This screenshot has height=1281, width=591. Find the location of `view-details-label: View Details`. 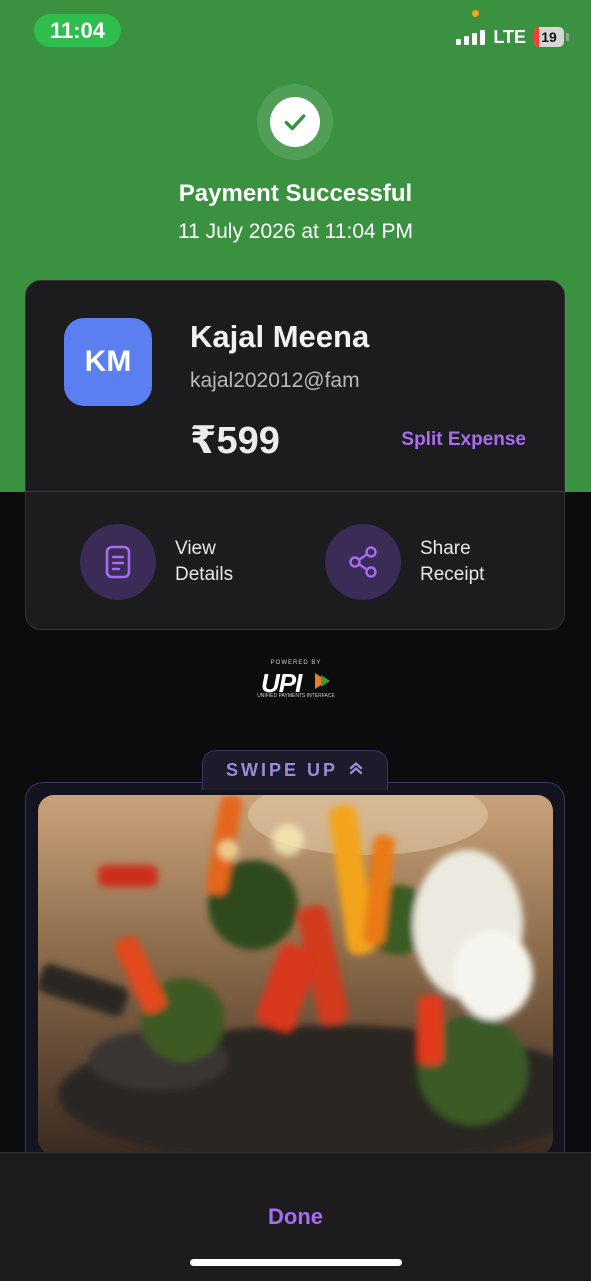

view-details-label: View Details is located at coordinates (204, 561).